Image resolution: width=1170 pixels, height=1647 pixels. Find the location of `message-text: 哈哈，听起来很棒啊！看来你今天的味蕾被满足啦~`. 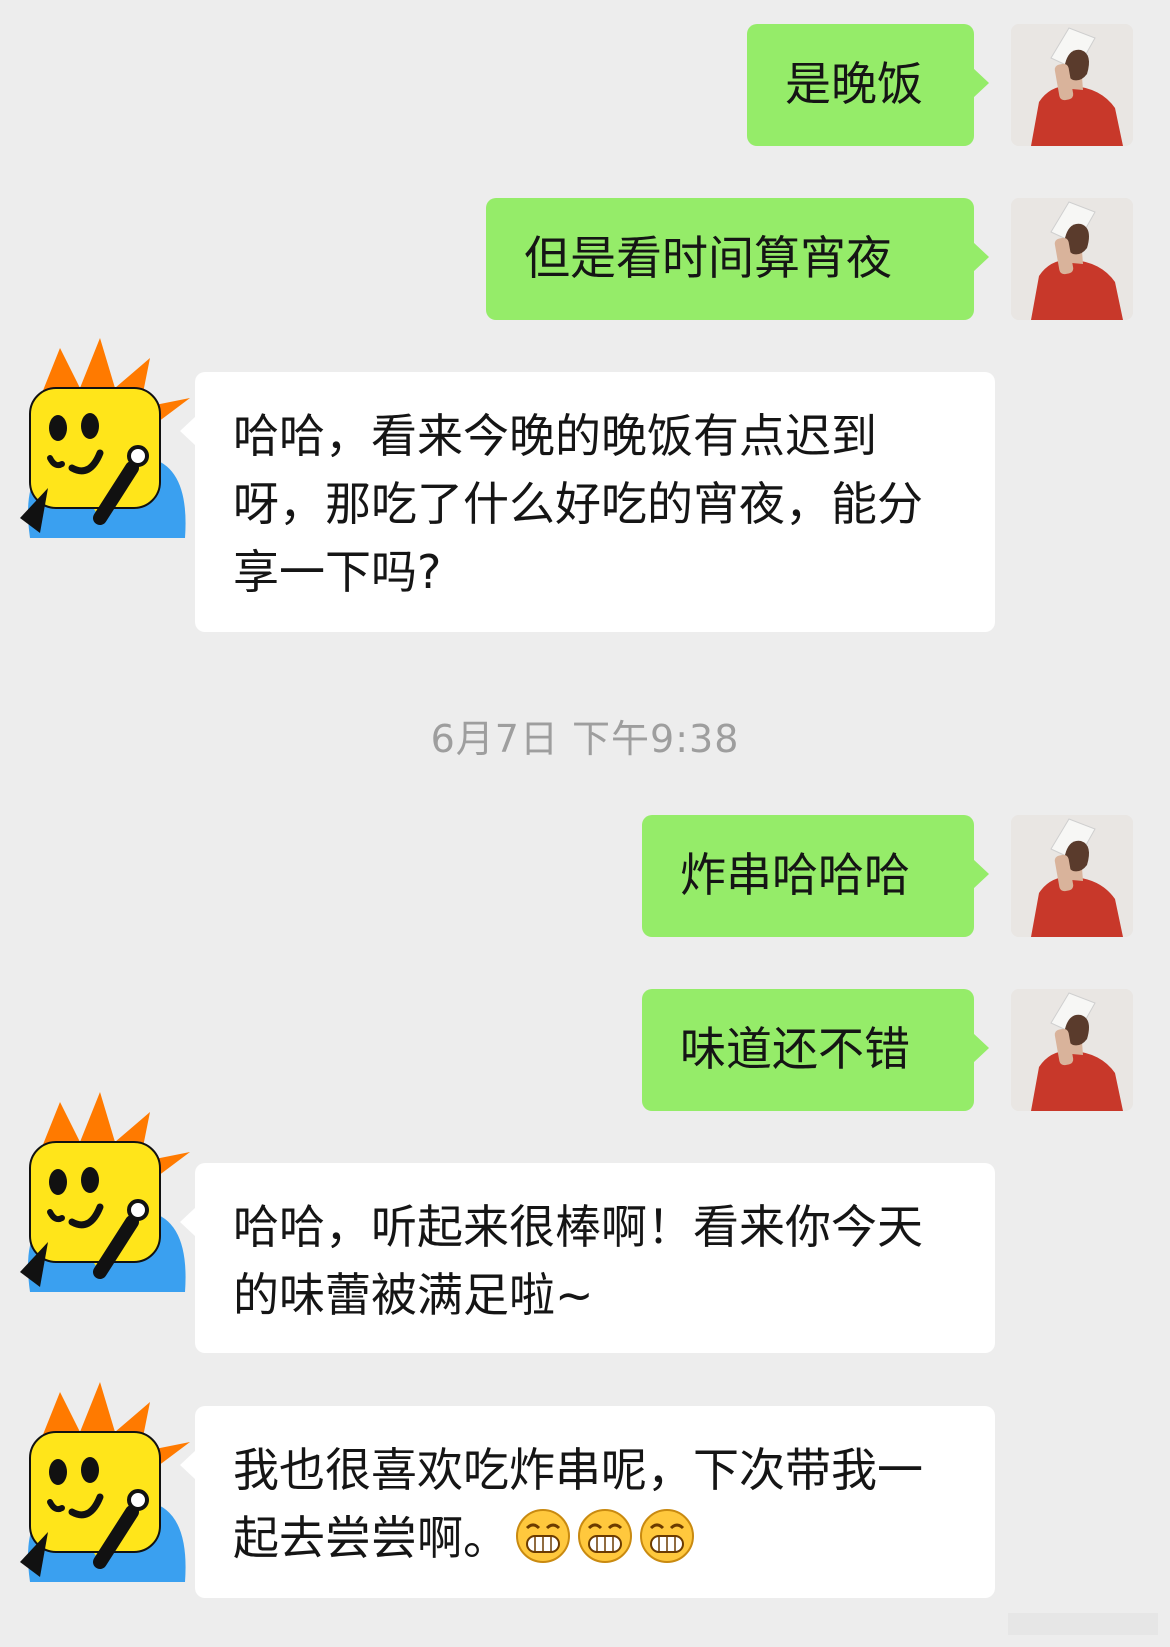

message-text: 哈哈，听起来很棒啊！看来你今天的味蕾被满足啦~ is located at coordinates (578, 1261).